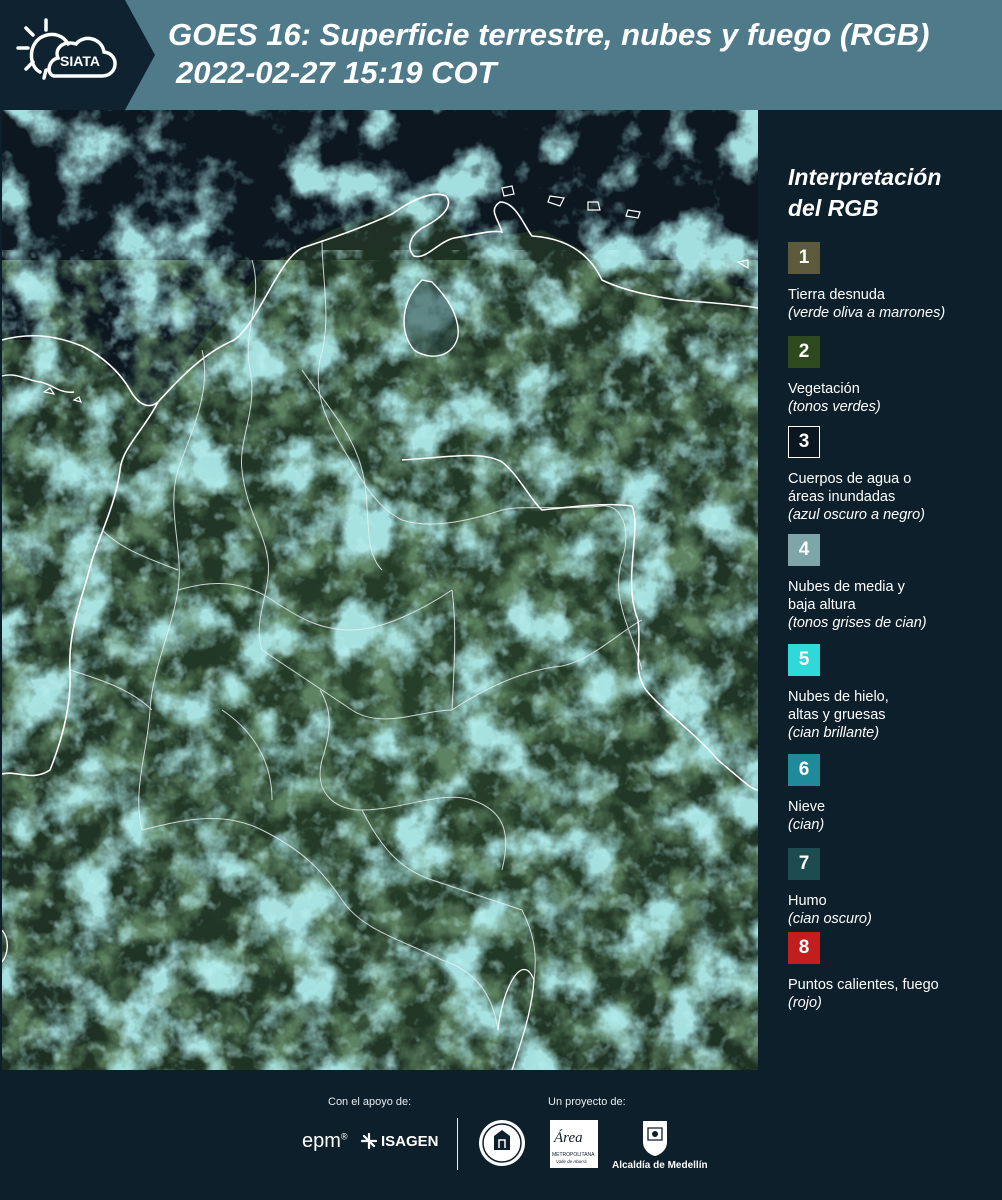 The image size is (1002, 1200). Describe the element at coordinates (804, 948) in the screenshot. I see `legend-swatch-8: 8` at that location.